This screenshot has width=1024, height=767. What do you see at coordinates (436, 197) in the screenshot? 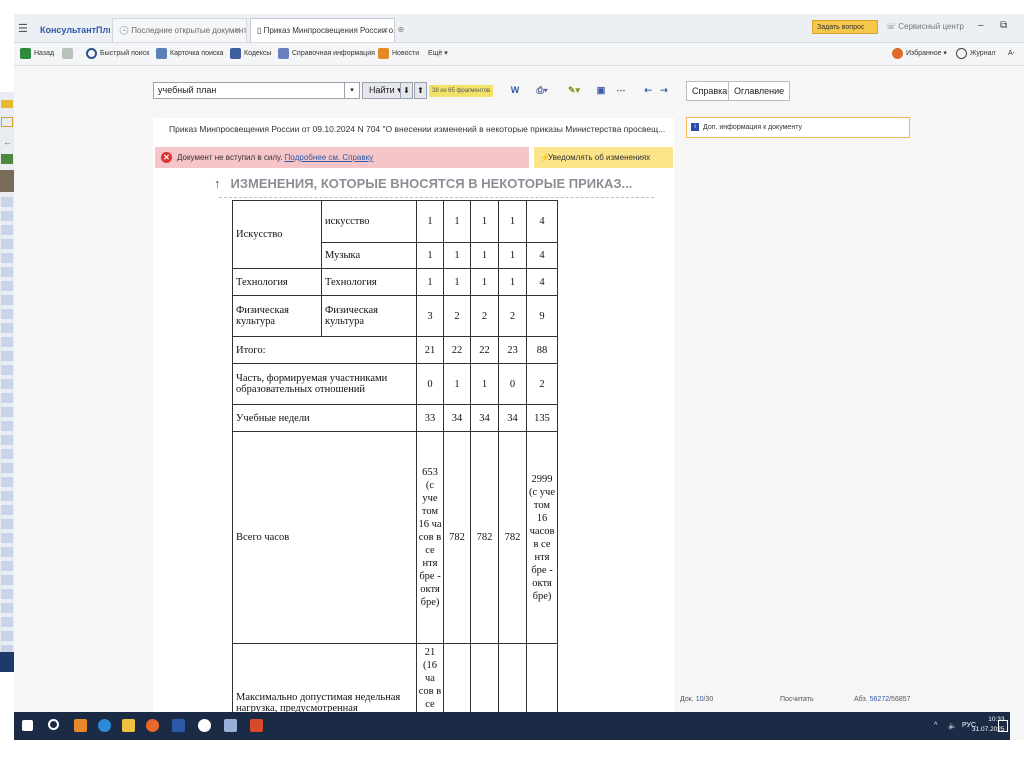
I see `divider` at bounding box center [436, 197].